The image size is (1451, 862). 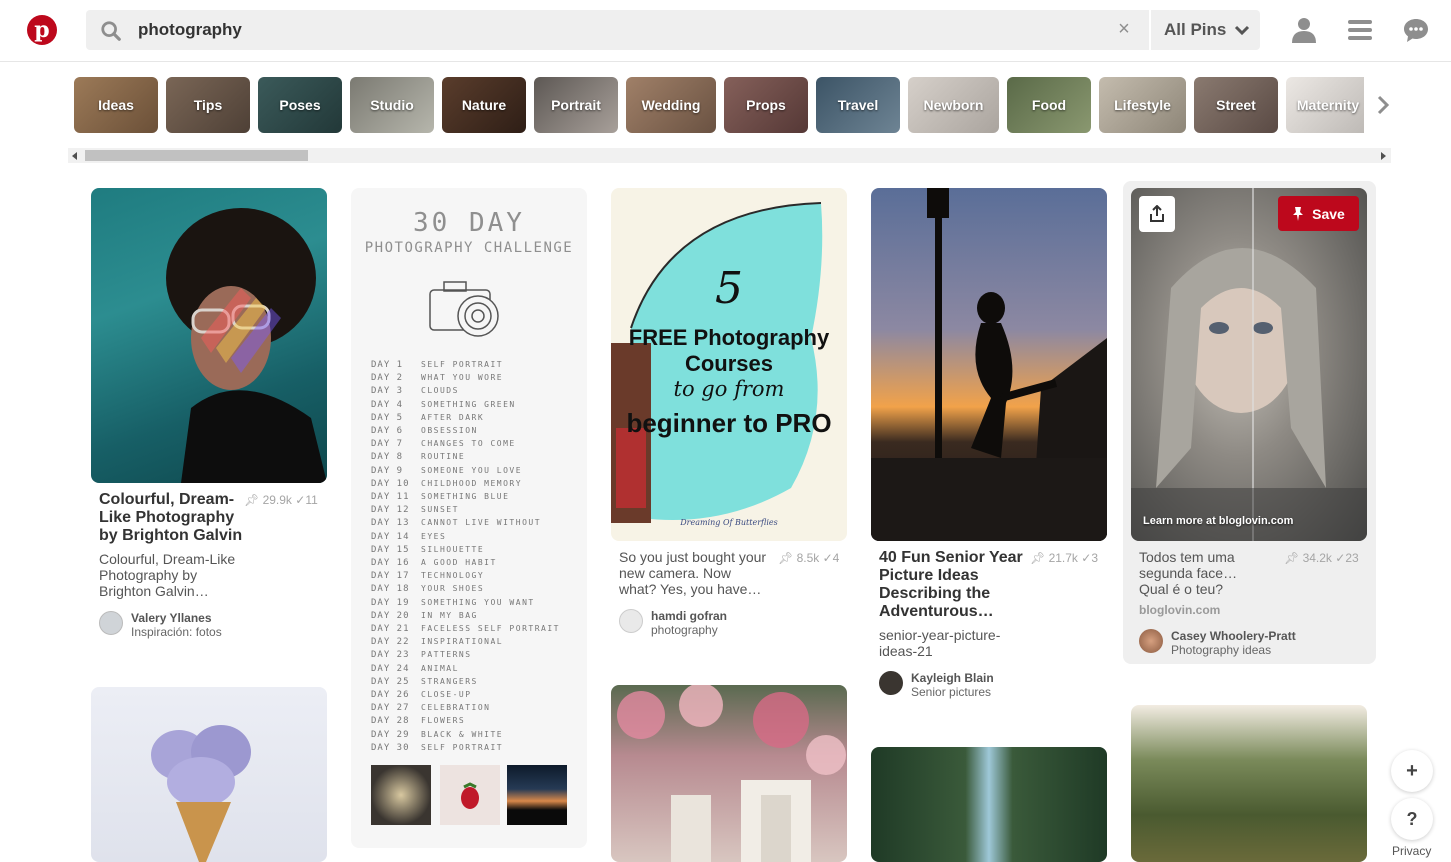 What do you see at coordinates (1124, 29) in the screenshot?
I see `clear-icon: ×` at bounding box center [1124, 29].